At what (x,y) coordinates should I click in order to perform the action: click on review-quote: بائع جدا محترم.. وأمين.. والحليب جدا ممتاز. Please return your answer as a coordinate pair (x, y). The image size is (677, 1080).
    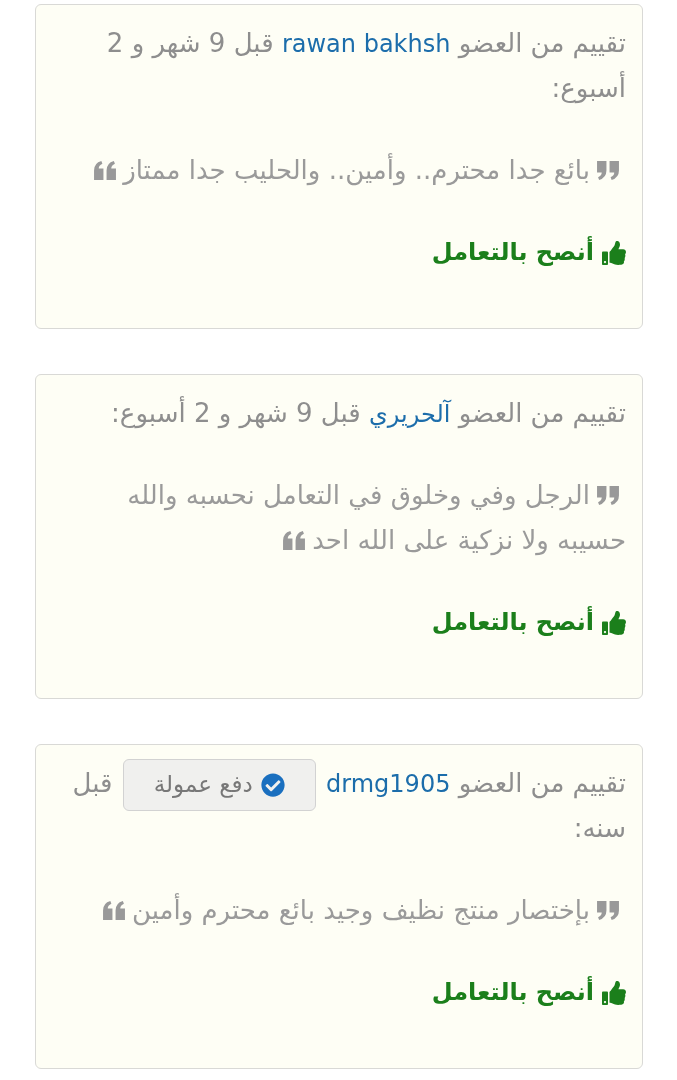
    Looking at the image, I should click on (339, 170).